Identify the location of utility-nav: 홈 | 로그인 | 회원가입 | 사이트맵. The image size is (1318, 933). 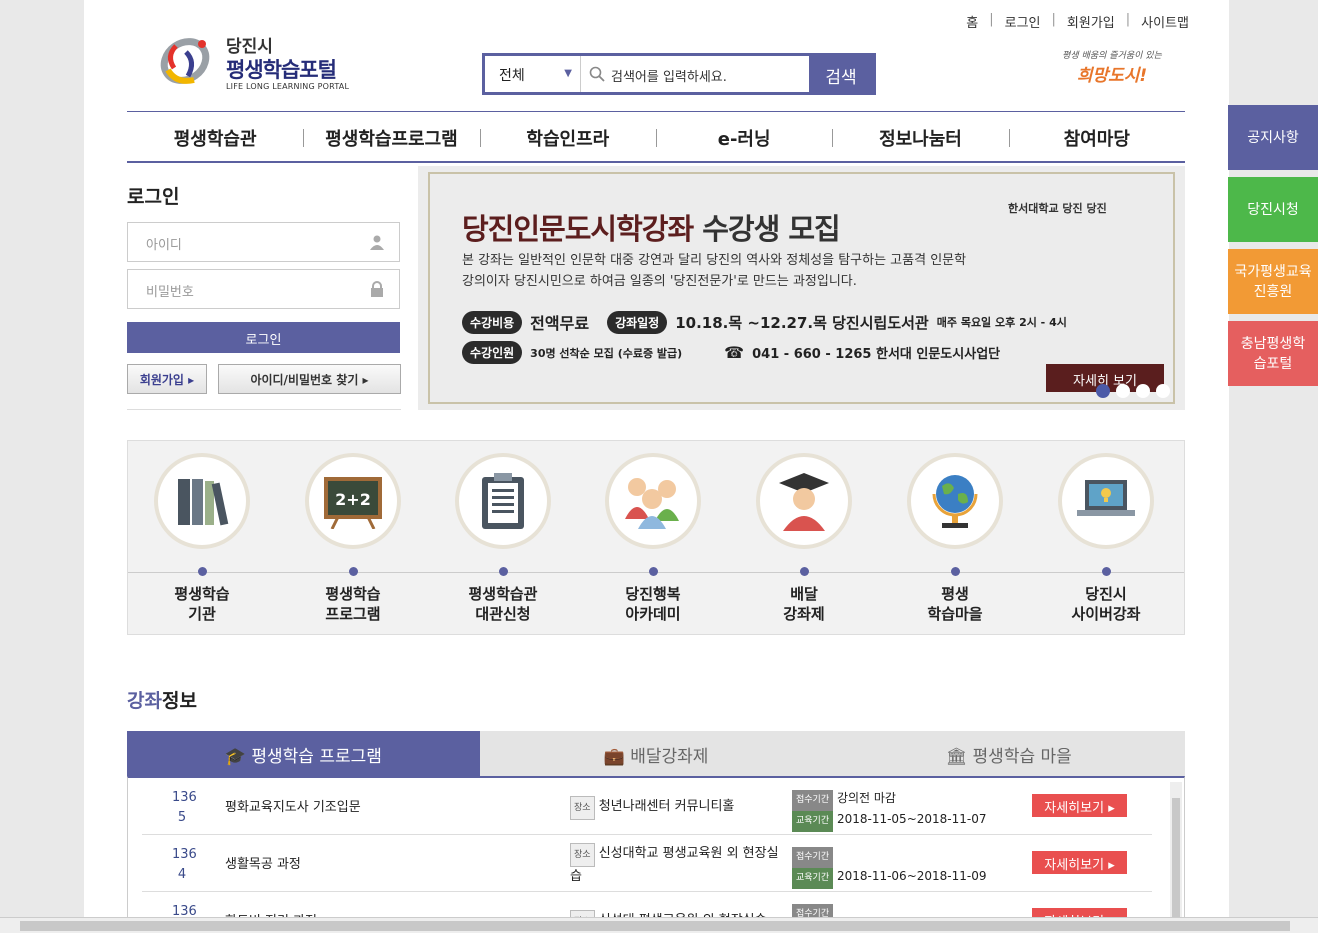
(1077, 21).